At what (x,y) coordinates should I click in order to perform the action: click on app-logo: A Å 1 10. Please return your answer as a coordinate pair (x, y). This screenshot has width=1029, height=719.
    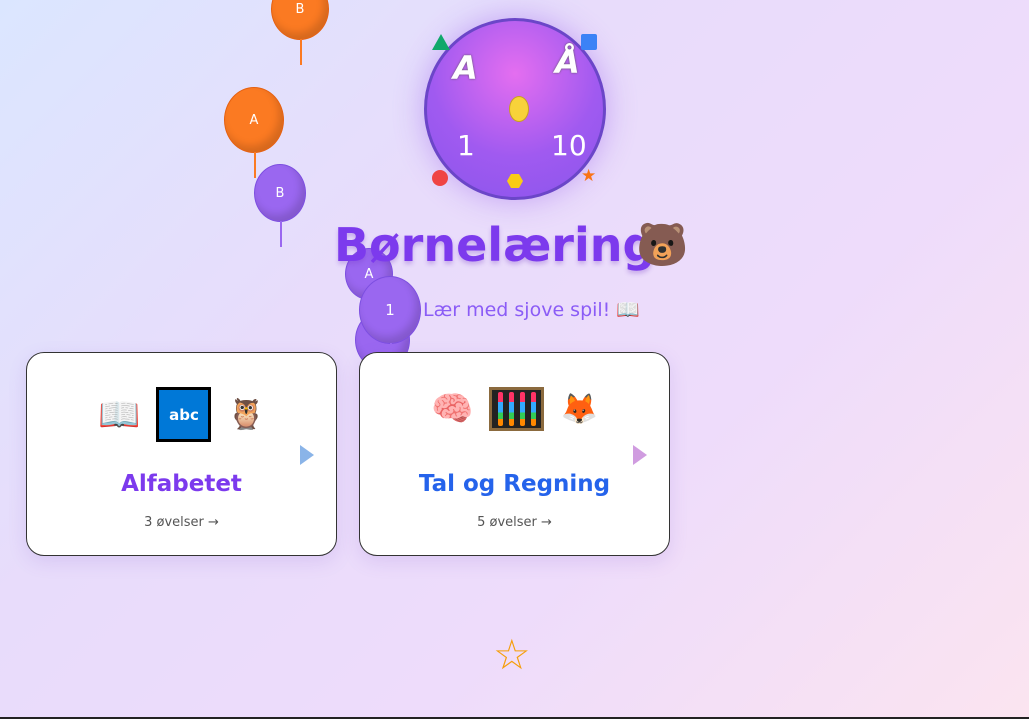
    Looking at the image, I should click on (515, 109).